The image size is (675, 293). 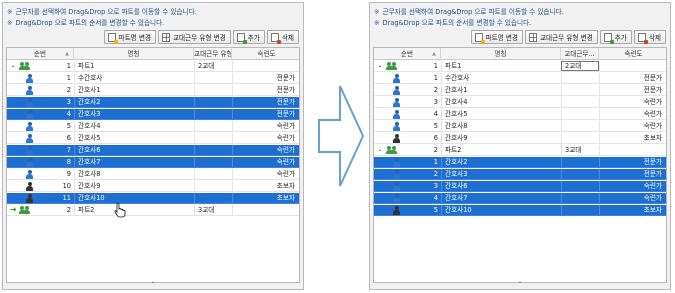 I want to click on header-shift: 교대근무 유형, so click(x=213, y=54).